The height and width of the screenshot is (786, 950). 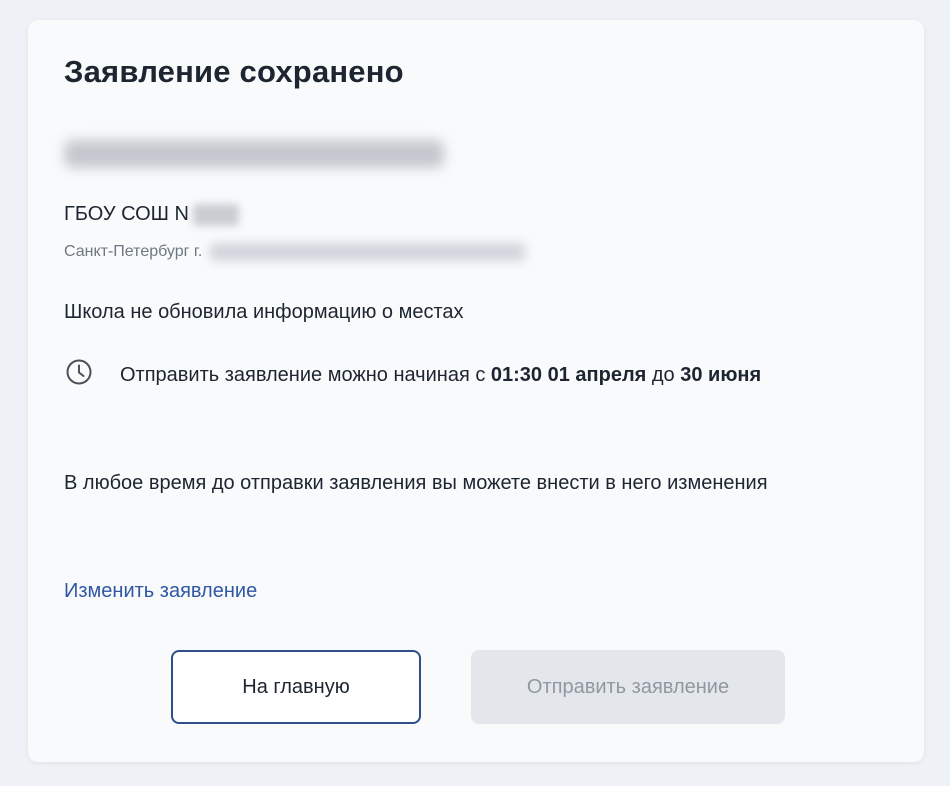 What do you see at coordinates (160, 591) in the screenshot?
I see `edit-application-link: Изменить заявление` at bounding box center [160, 591].